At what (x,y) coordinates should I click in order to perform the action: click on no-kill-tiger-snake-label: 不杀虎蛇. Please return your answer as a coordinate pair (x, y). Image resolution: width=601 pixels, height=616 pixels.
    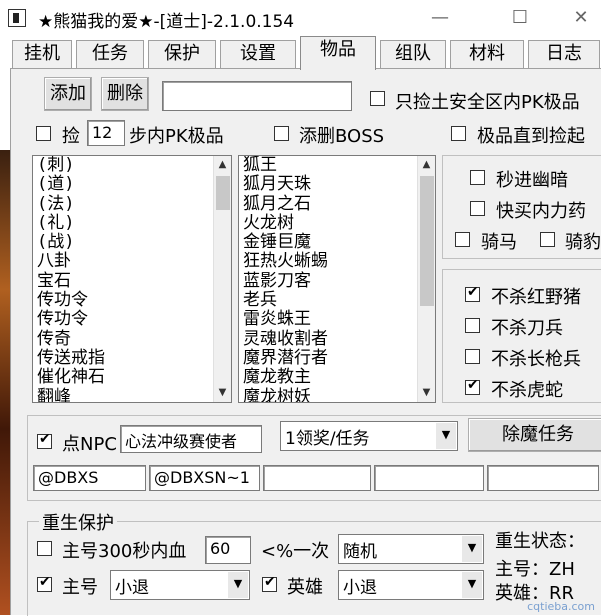
    Looking at the image, I should click on (527, 390).